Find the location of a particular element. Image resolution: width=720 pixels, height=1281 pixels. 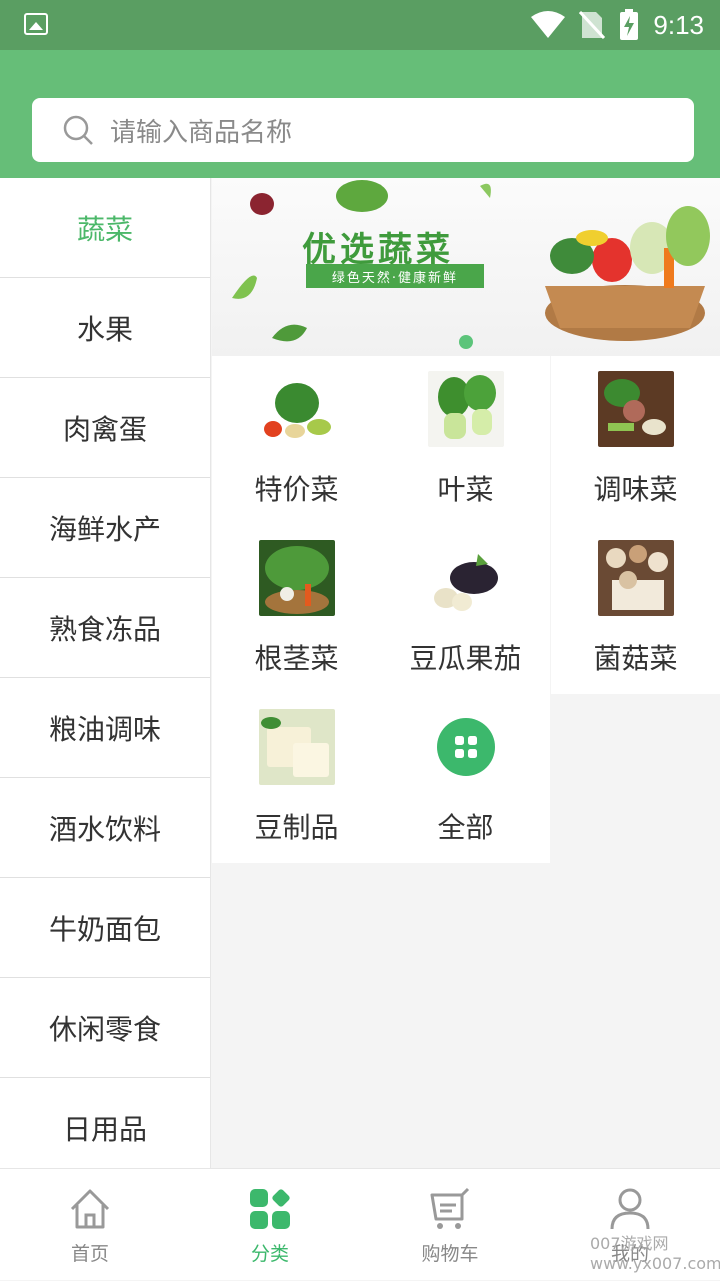

tab-label: 分类 is located at coordinates (269, 1254).